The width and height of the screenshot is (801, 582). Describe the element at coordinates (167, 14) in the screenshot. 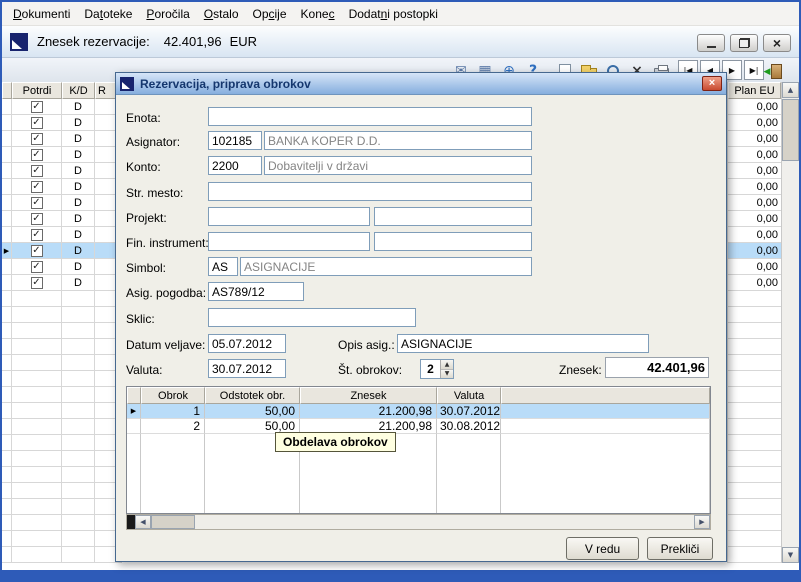

I see `menu-item-poročila: Poročila` at that location.